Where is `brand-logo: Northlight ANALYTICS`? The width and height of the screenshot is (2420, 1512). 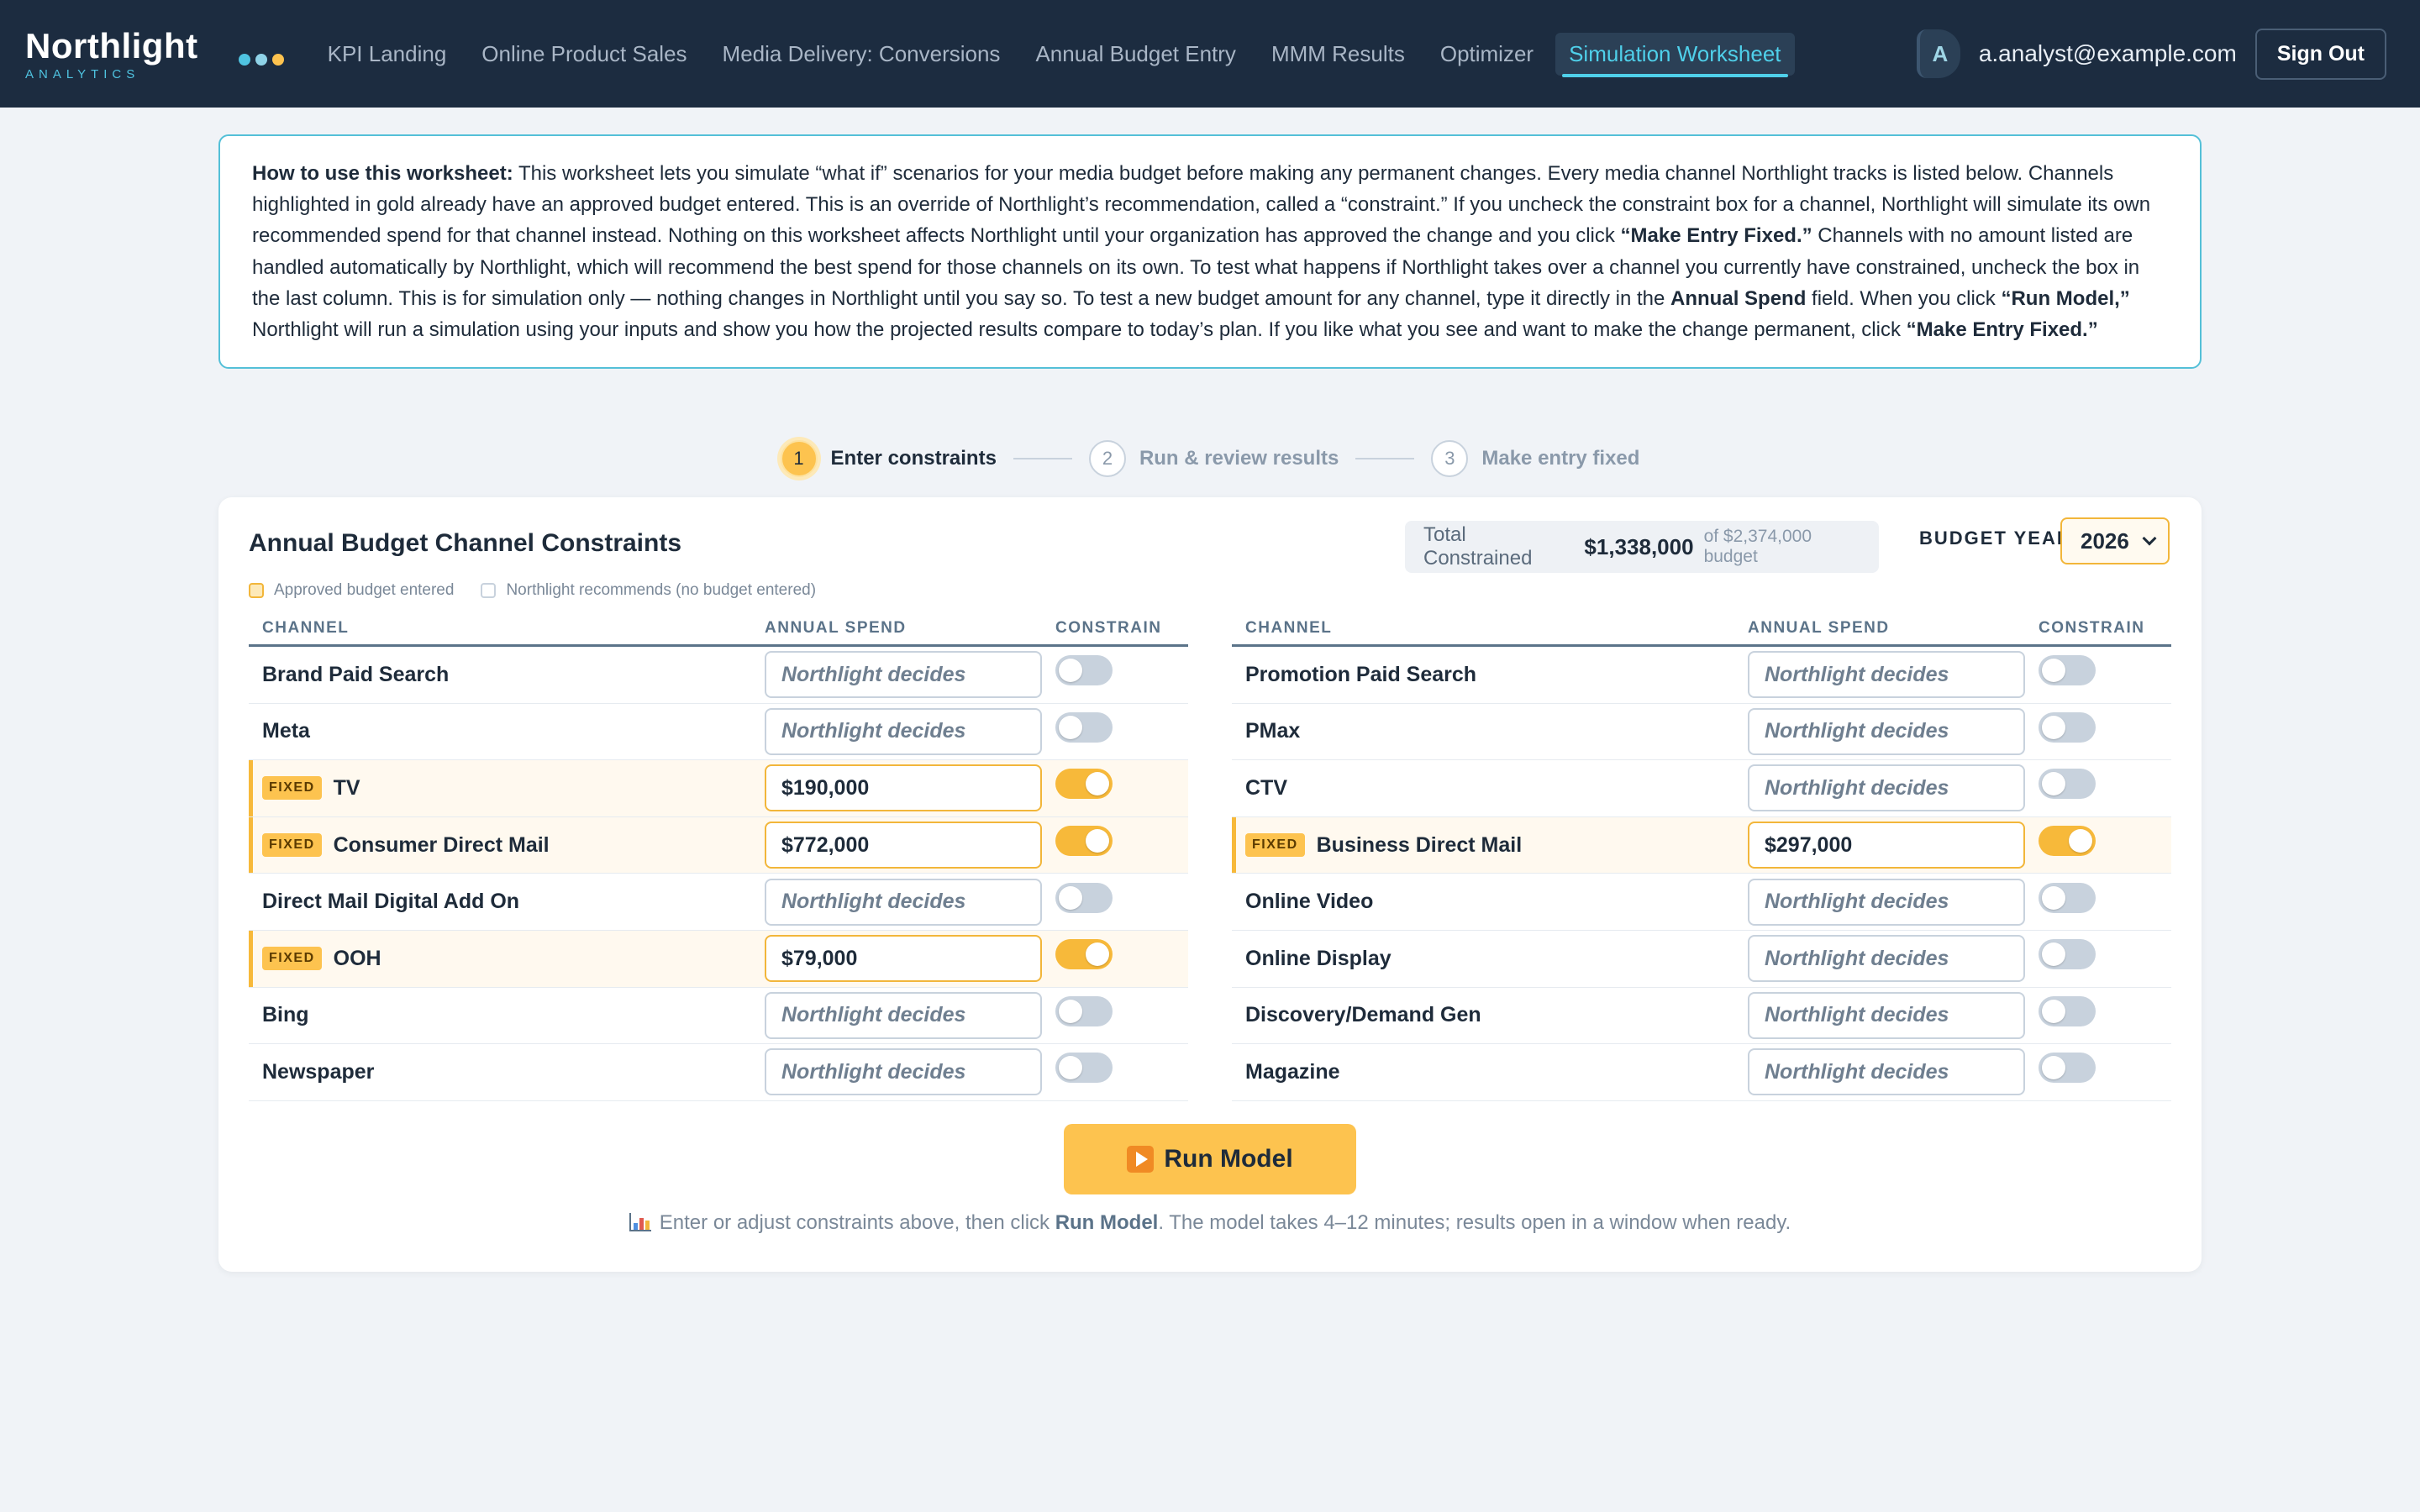
brand-logo: Northlight ANALYTICS is located at coordinates (112, 53).